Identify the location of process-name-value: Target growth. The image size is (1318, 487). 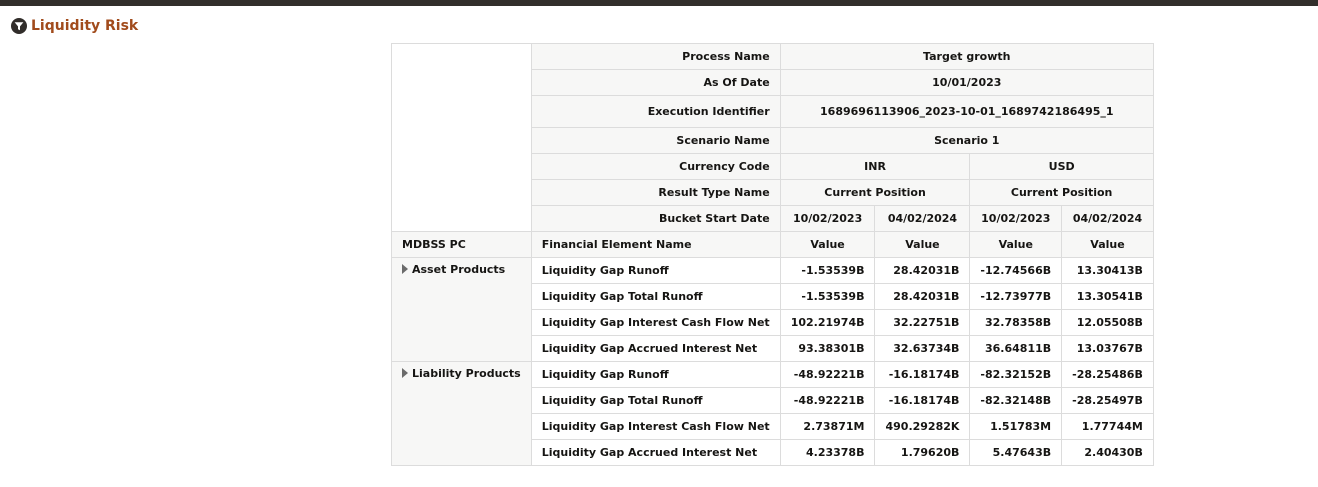
(966, 56).